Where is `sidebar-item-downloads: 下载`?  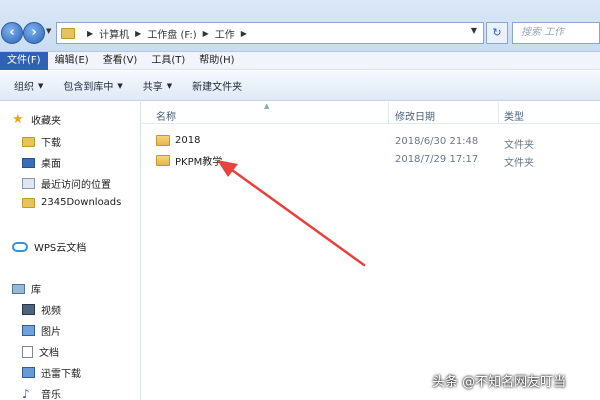 sidebar-item-downloads: 下载 is located at coordinates (41, 141).